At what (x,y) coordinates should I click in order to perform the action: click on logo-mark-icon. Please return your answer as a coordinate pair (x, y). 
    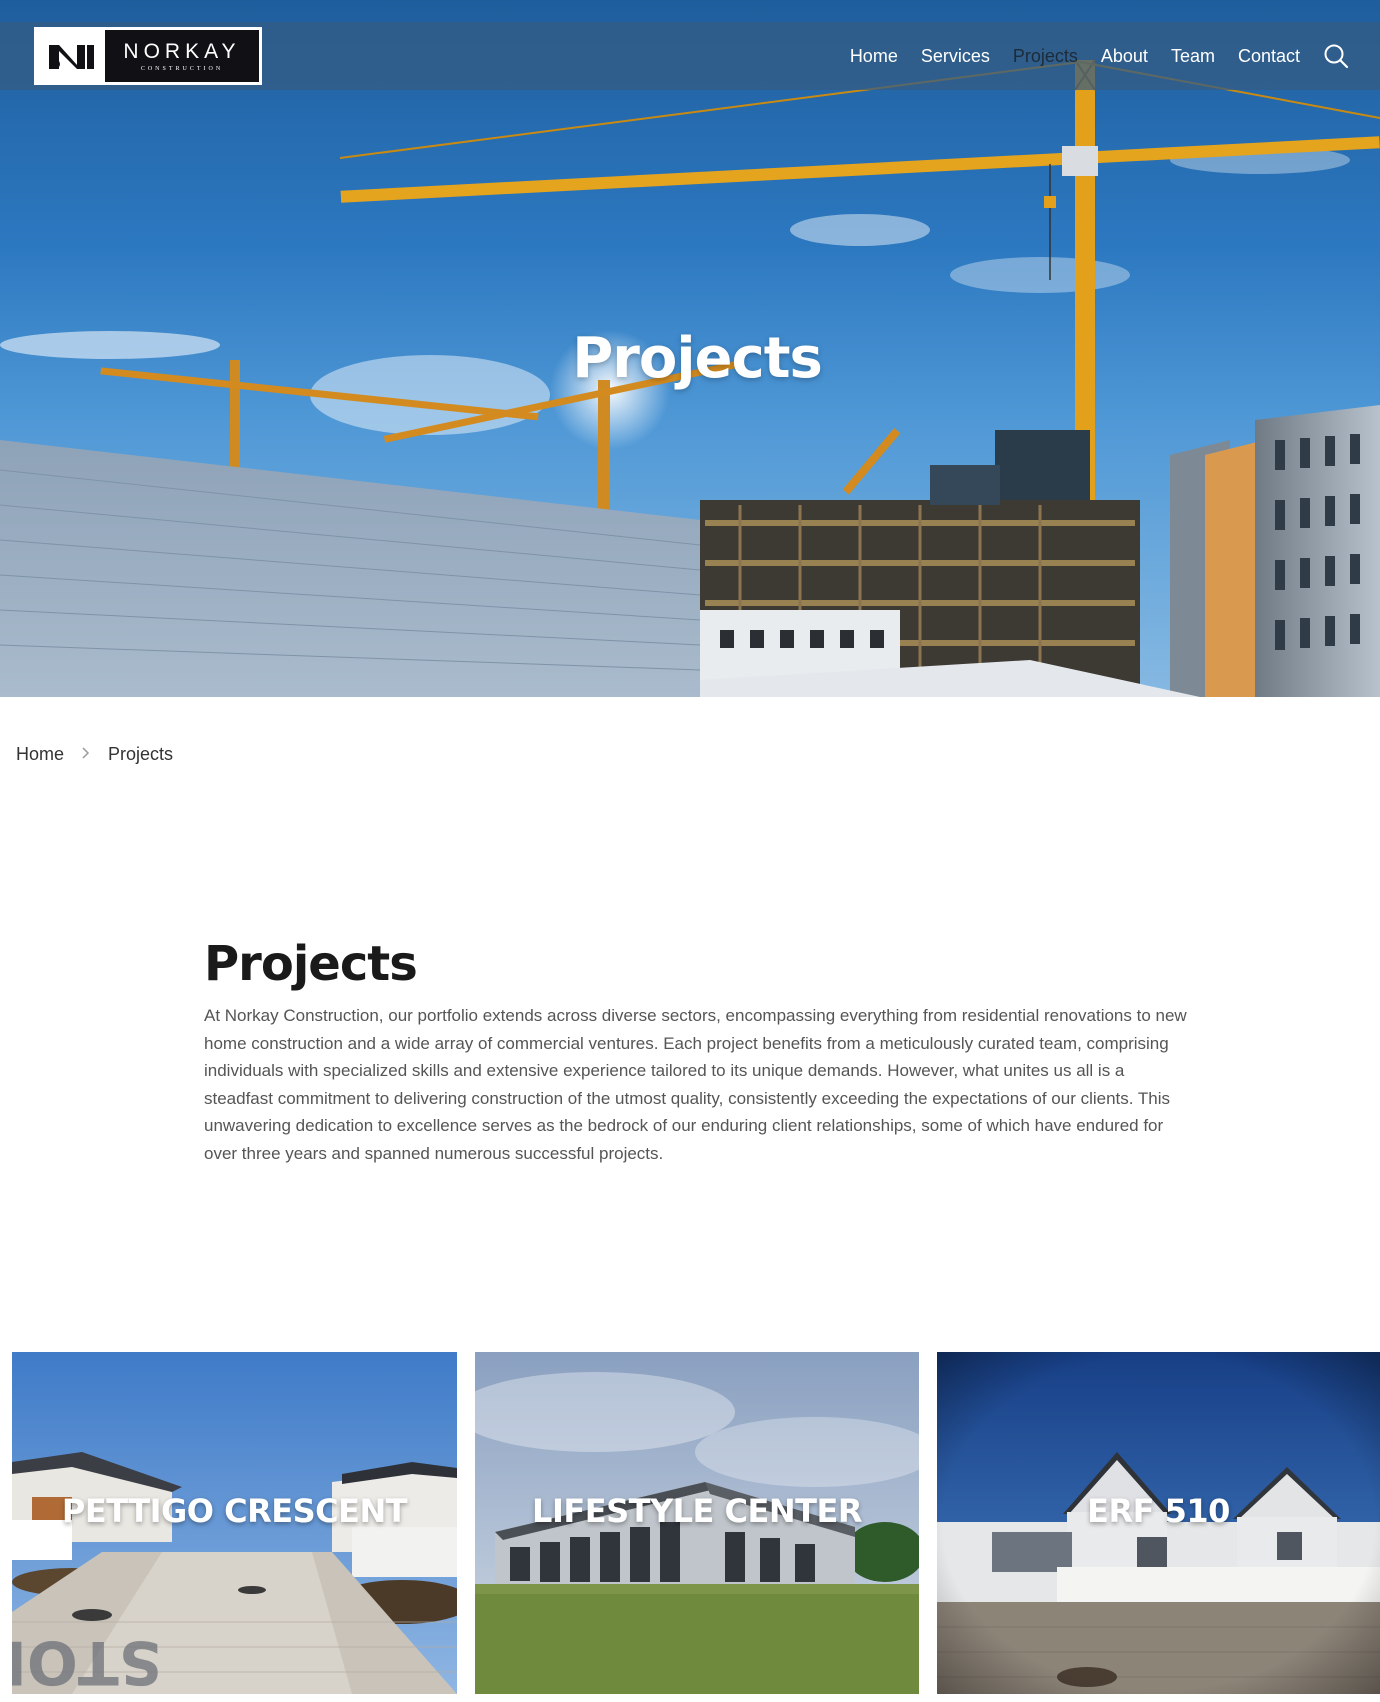
    Looking at the image, I should click on (71, 56).